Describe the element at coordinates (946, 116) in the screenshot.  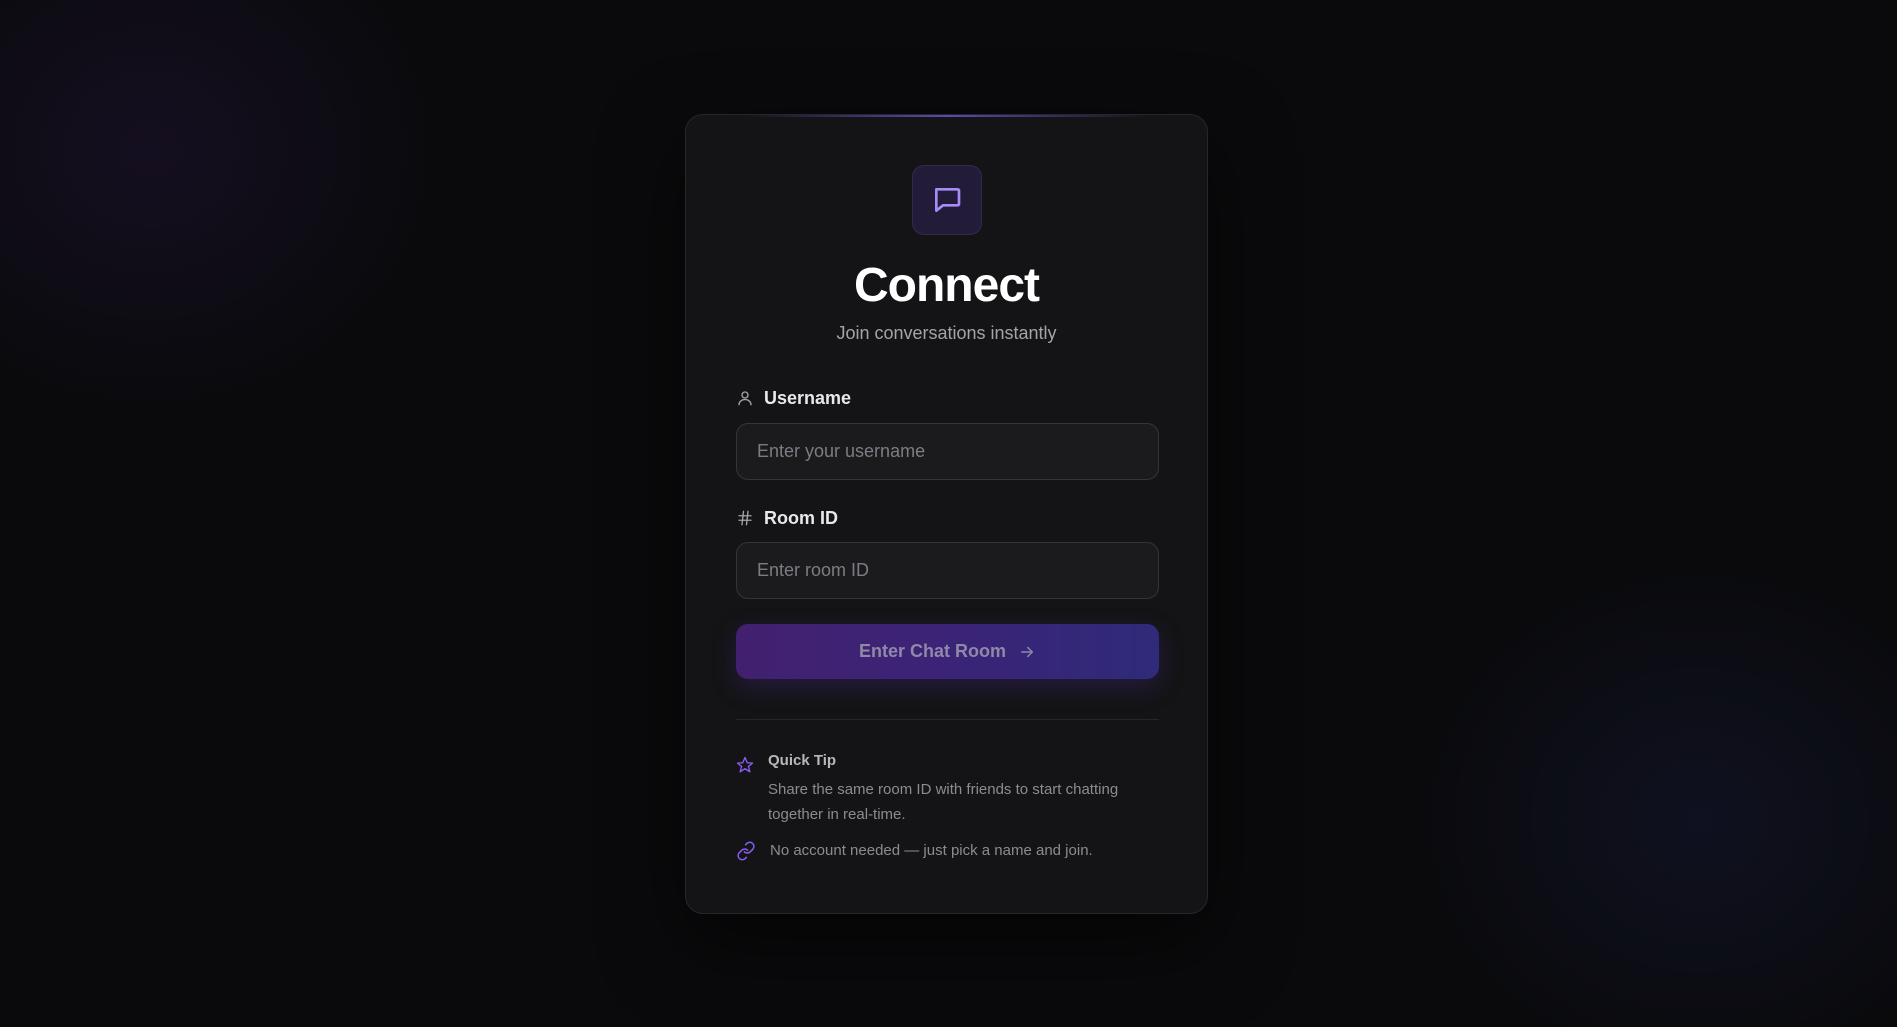
I see `card-accent-line` at that location.